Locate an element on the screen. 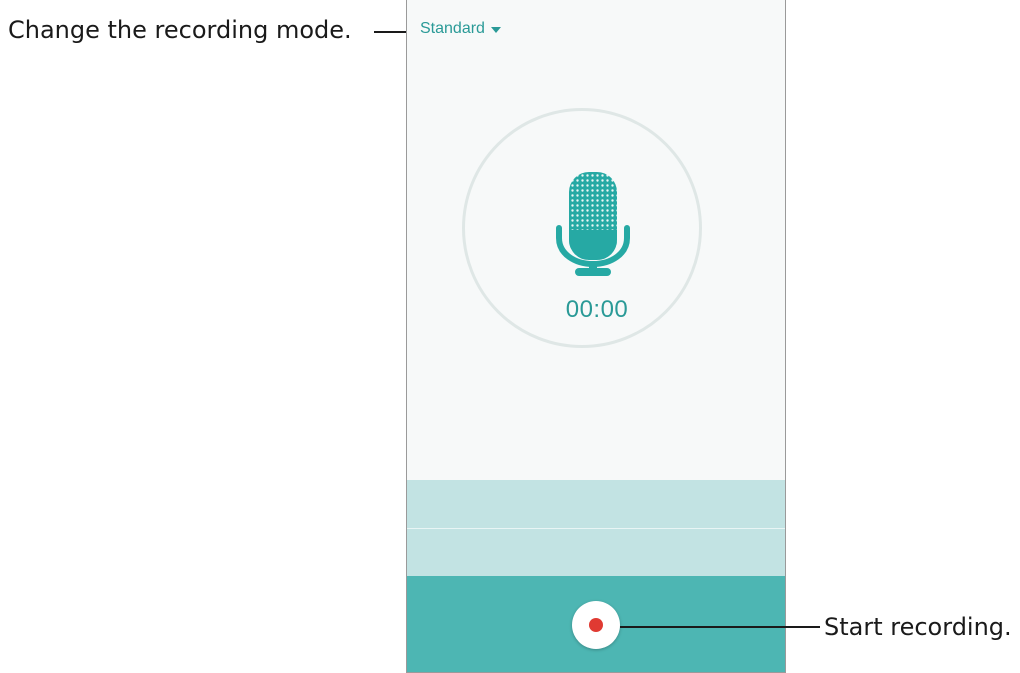 This screenshot has width=1020, height=673. recording-mode-dropdown: Standard is located at coordinates (460, 29).